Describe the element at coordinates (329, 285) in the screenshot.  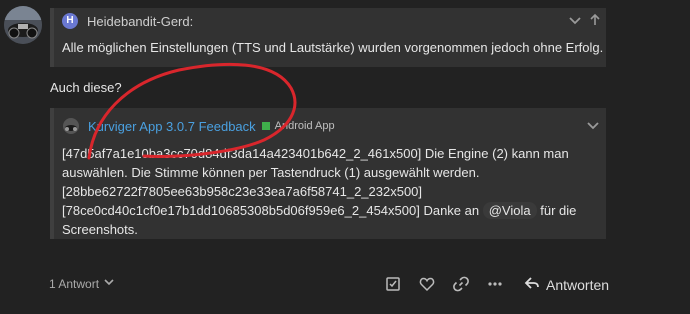
I see `post-footer: 1 Antwort Antworten` at that location.